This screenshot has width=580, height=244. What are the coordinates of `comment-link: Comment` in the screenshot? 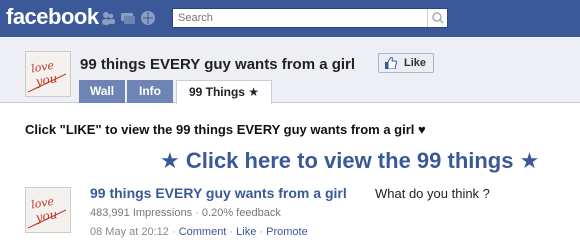 It's located at (203, 232).